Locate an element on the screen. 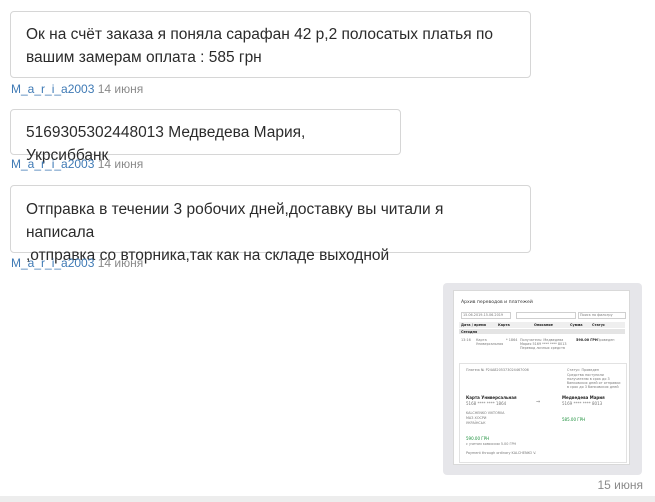 The image size is (655, 502). row-mask: * 1864 is located at coordinates (512, 340).